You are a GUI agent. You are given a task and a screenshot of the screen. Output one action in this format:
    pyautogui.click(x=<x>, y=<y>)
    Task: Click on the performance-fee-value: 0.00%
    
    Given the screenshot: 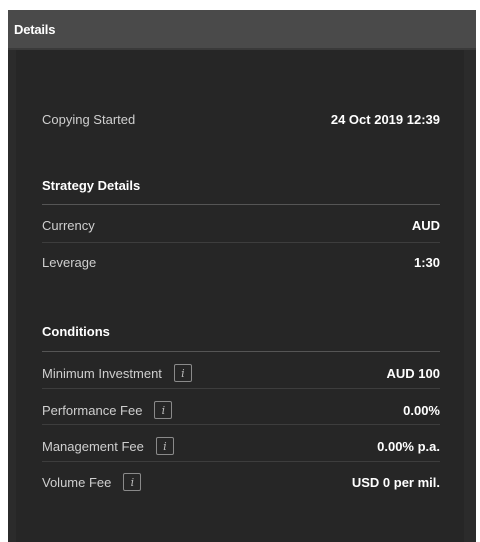 What is the action you would take?
    pyautogui.click(x=421, y=410)
    